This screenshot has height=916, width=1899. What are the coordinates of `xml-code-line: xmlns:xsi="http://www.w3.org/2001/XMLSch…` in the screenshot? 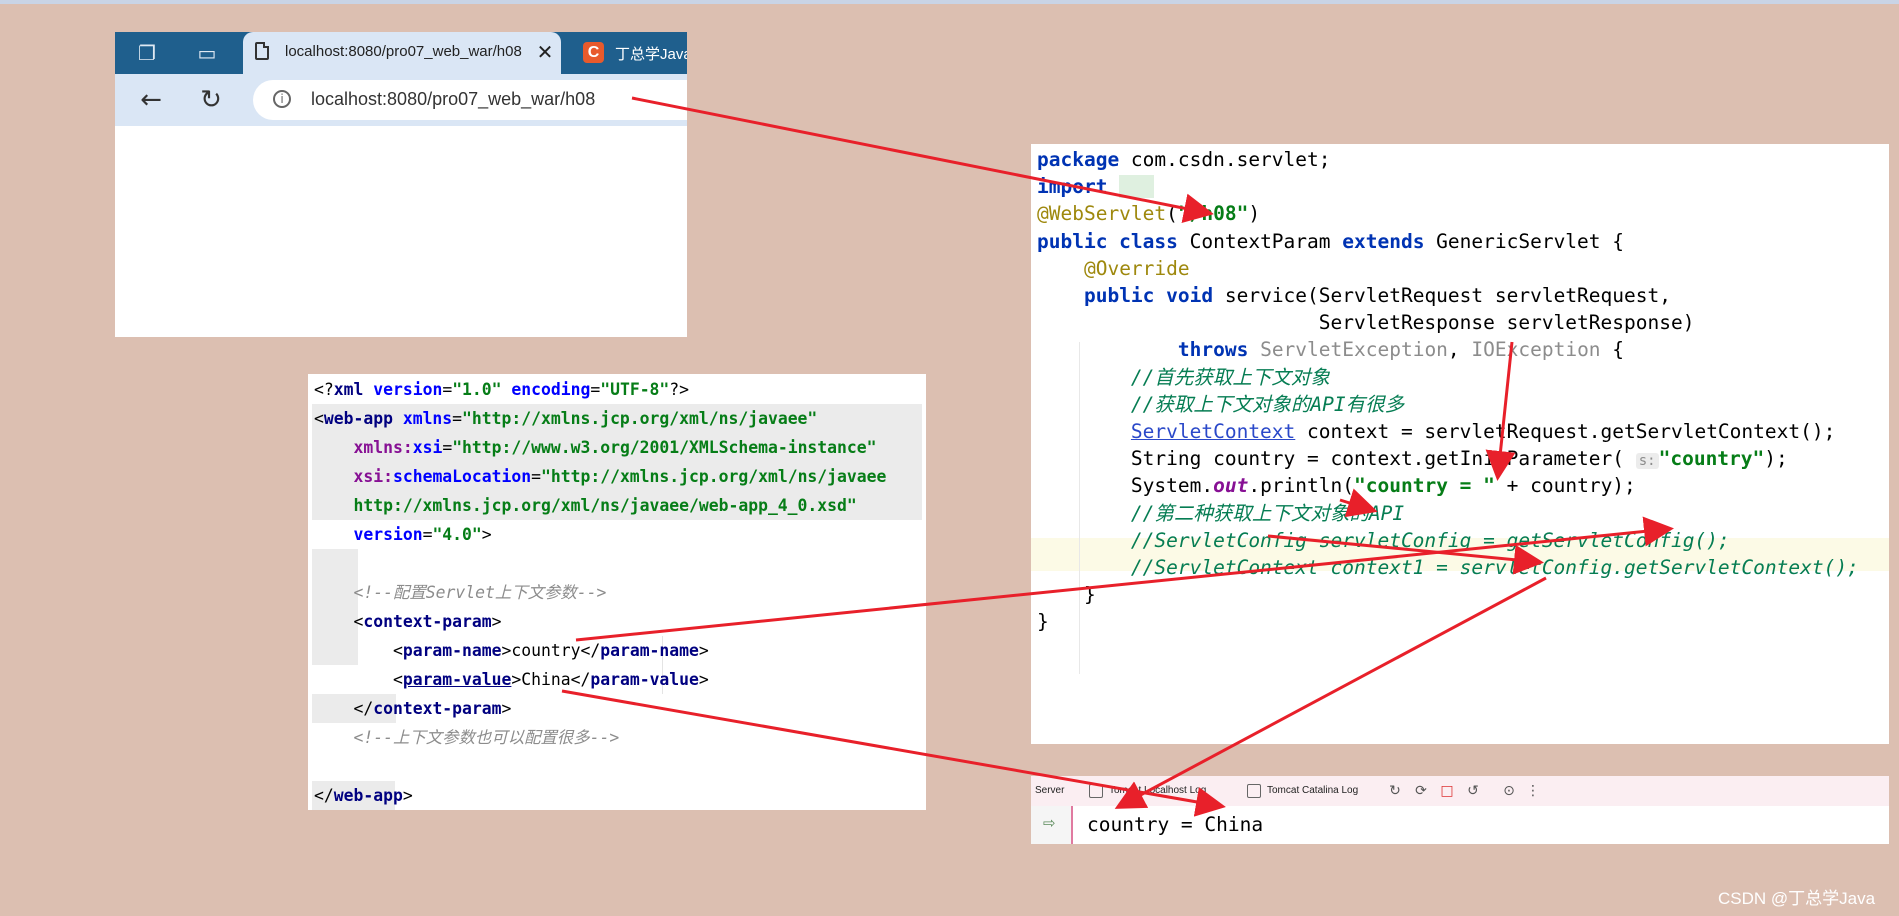 It's located at (595, 447).